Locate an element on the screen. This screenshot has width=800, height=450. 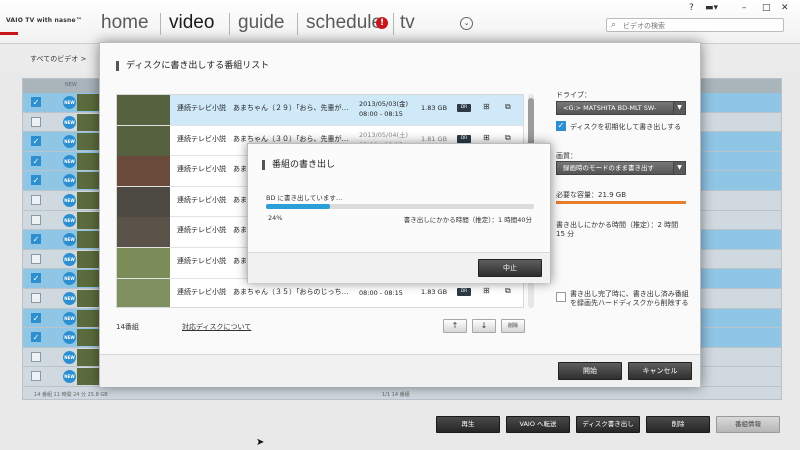
column-new: NEW is located at coordinates (71, 85).